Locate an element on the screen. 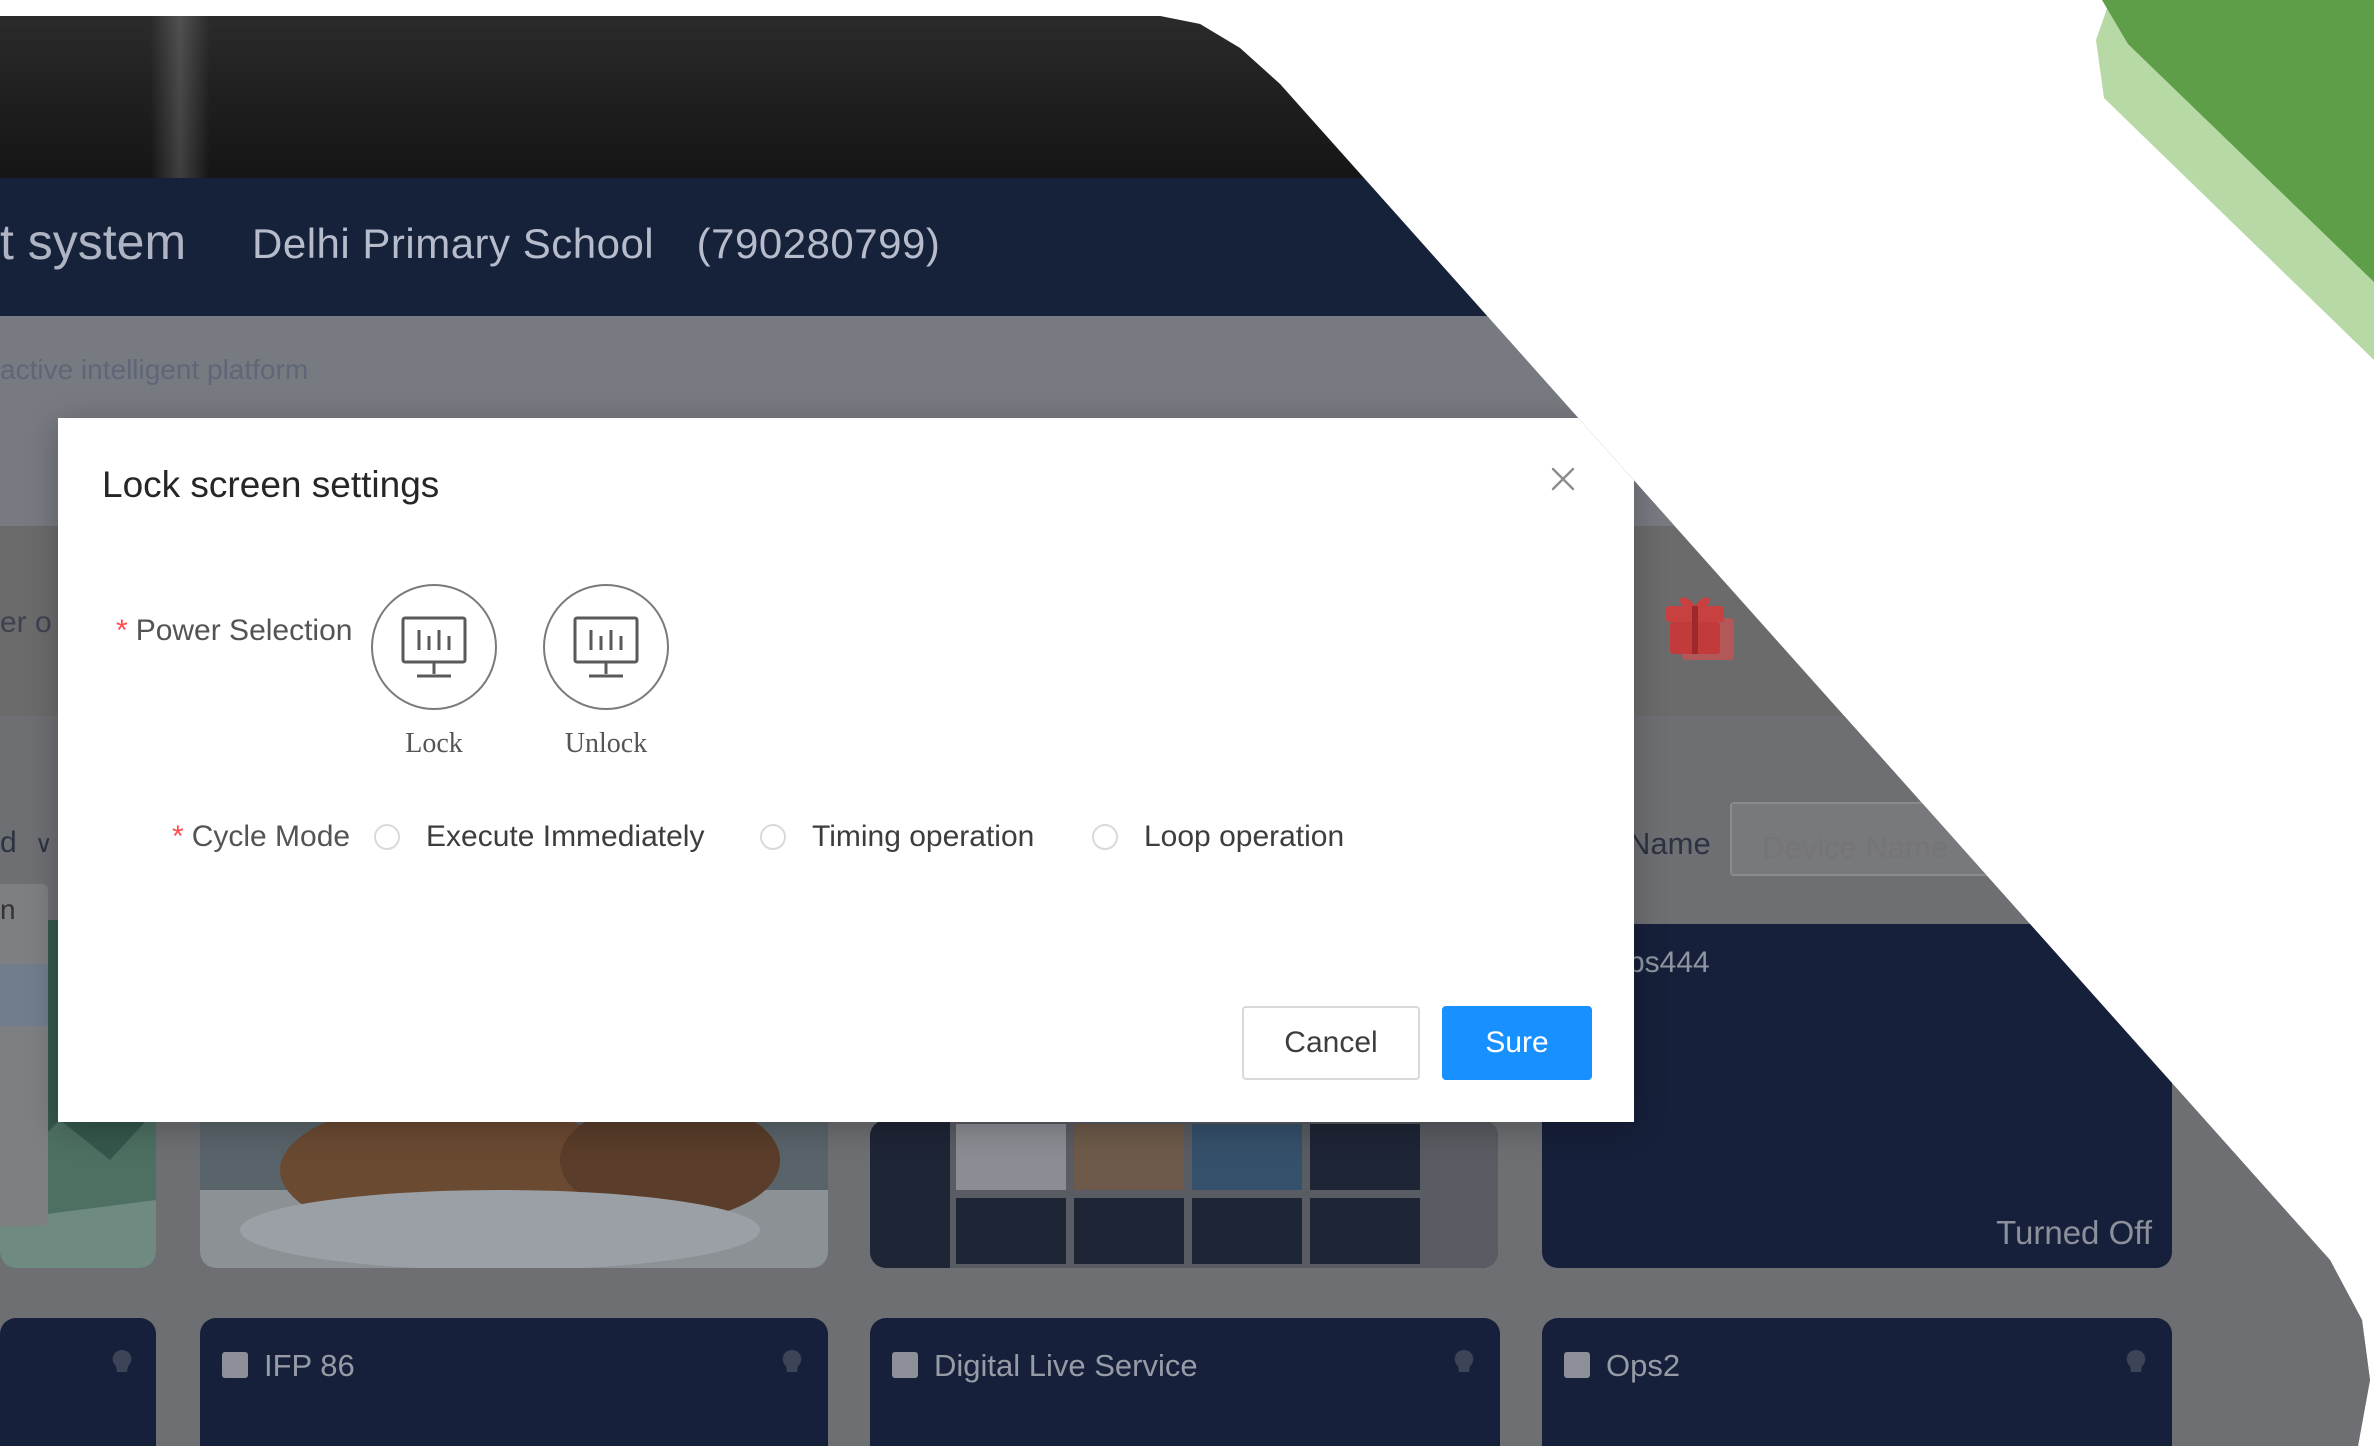  radio-label: Loop operation is located at coordinates (1244, 836).